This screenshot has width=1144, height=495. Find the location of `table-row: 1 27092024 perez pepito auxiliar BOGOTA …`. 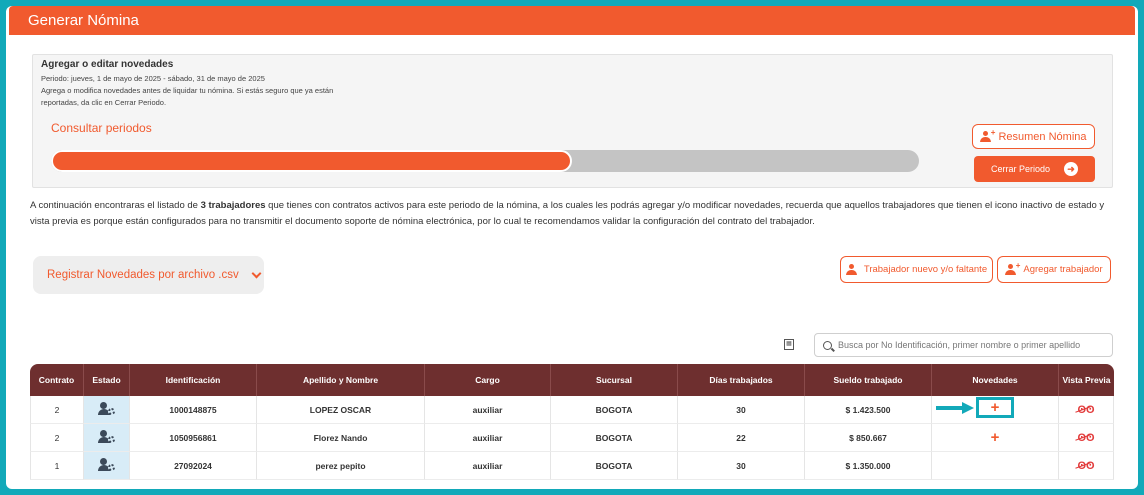

table-row: 1 27092024 perez pepito auxiliar BOGOTA … is located at coordinates (572, 466).